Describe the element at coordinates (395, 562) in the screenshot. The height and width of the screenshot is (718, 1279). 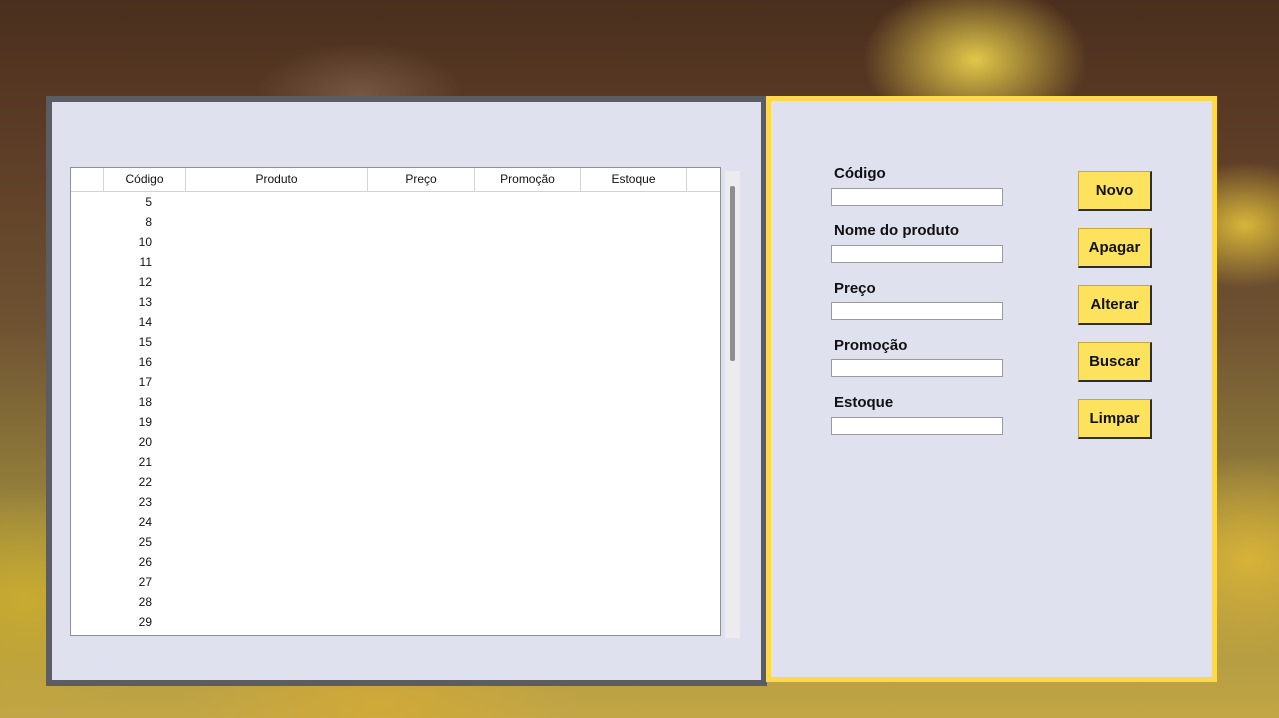
I see `table-row: 26` at that location.